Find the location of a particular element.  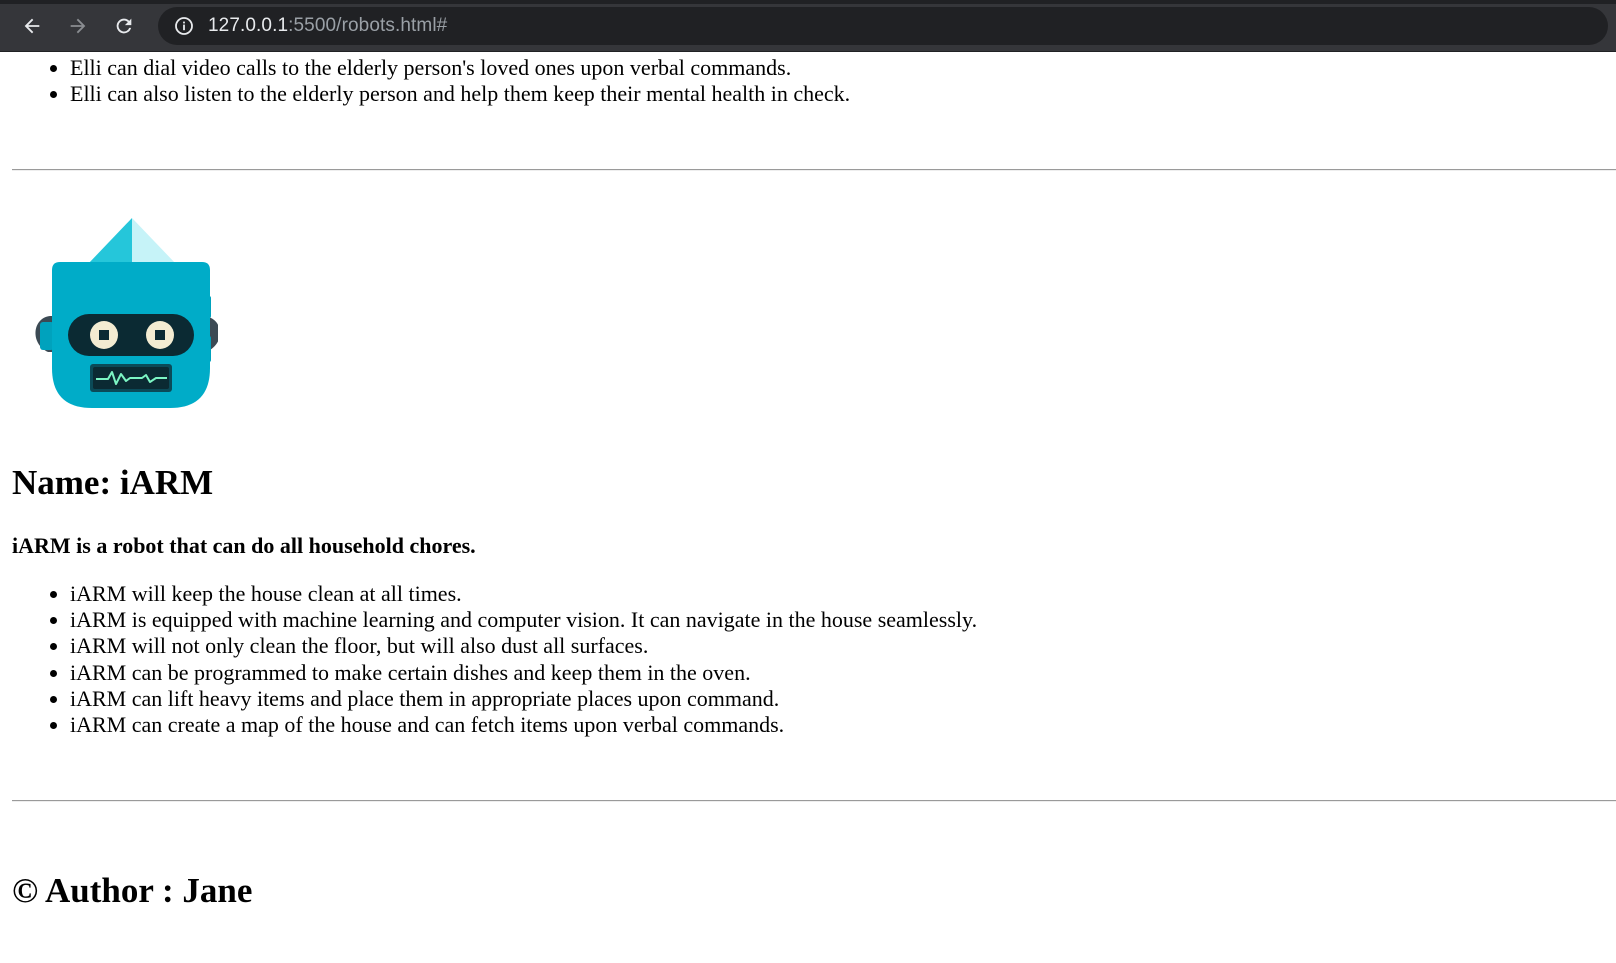

reload-icon is located at coordinates (124, 26).